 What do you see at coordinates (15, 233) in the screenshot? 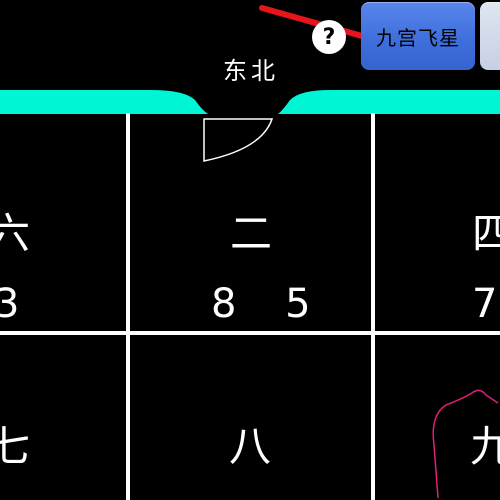
I see `cell-numeral: 六` at bounding box center [15, 233].